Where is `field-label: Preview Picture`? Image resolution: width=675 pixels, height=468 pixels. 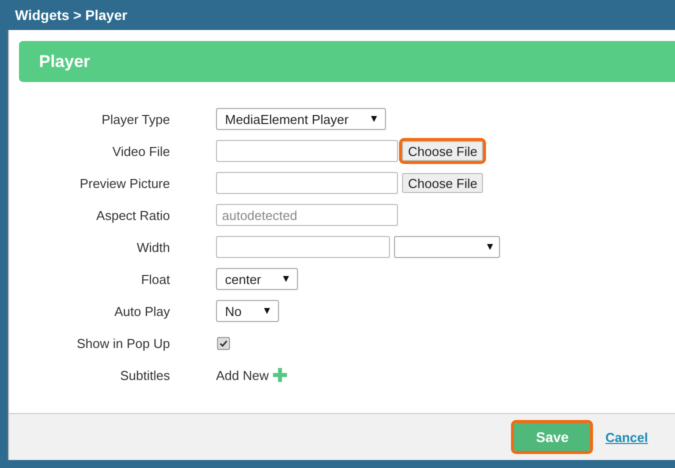 field-label: Preview Picture is located at coordinates (124, 183).